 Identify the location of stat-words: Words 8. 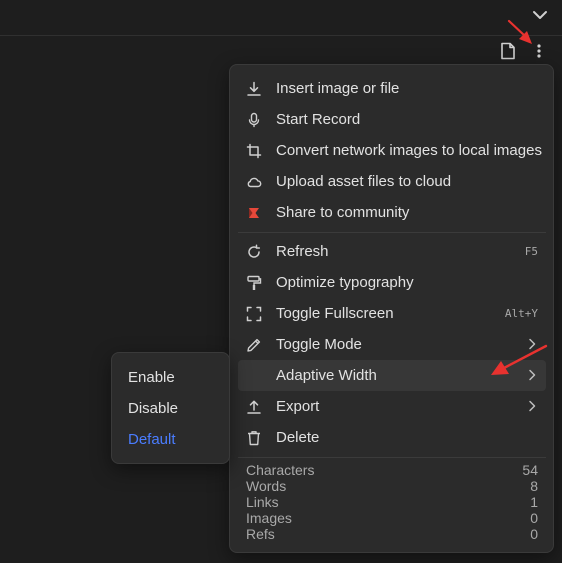
(392, 486).